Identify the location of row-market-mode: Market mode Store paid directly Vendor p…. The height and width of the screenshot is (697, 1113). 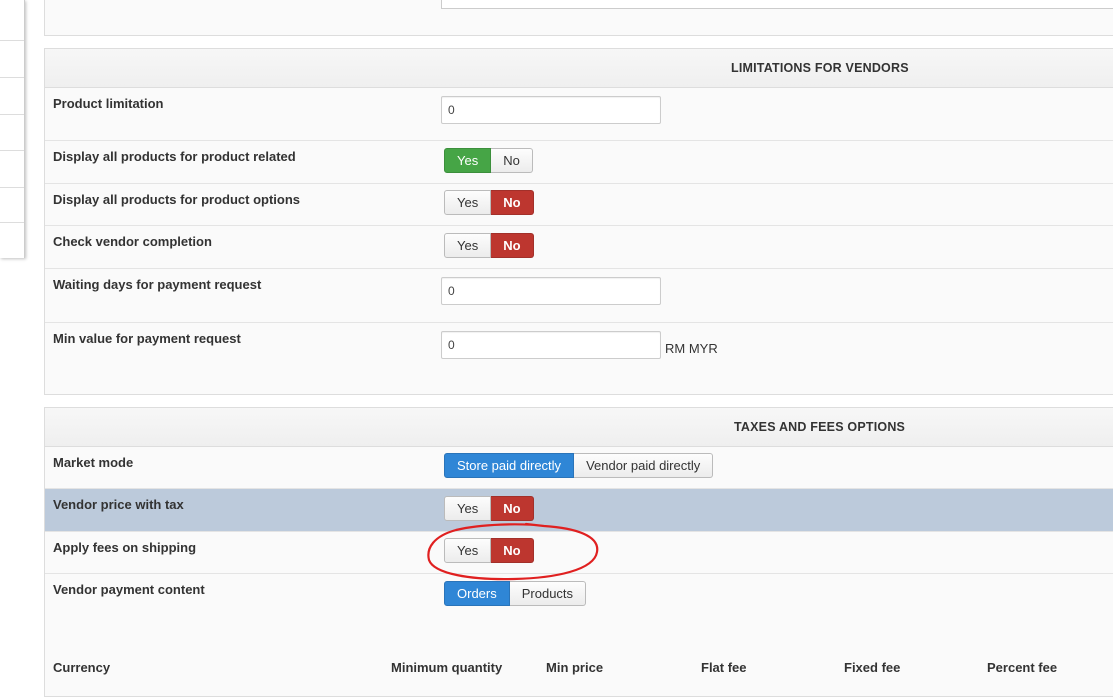
(579, 468).